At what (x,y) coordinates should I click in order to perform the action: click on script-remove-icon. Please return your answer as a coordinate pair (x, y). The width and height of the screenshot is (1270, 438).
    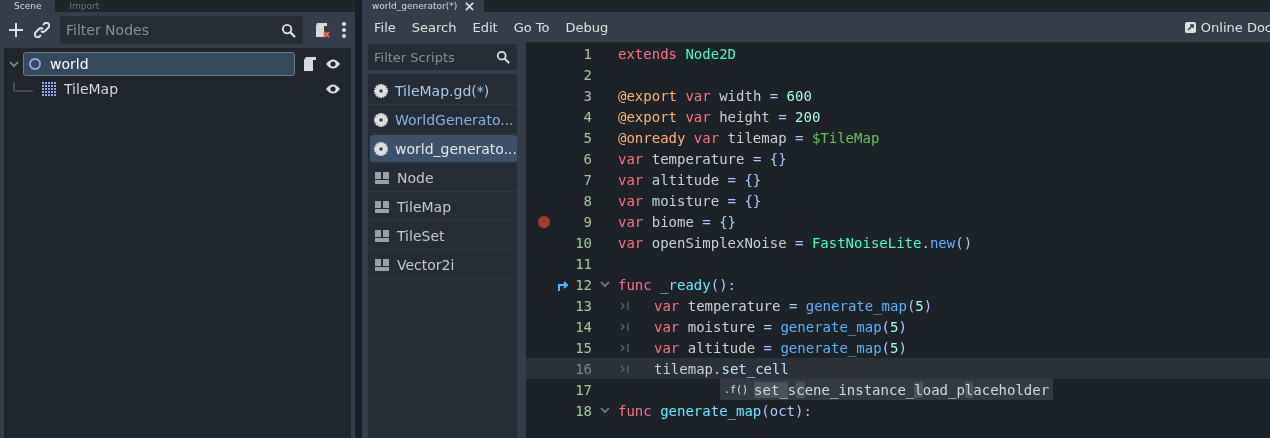
    Looking at the image, I should click on (322, 30).